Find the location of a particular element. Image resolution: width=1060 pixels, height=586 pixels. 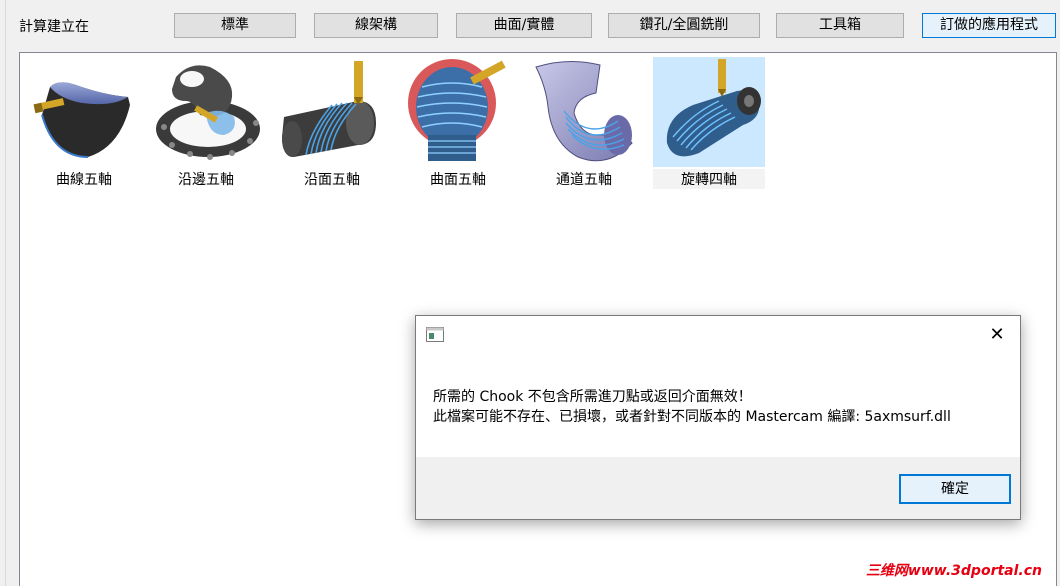

tab-custom-apps: 訂做的應用程式 is located at coordinates (989, 25).